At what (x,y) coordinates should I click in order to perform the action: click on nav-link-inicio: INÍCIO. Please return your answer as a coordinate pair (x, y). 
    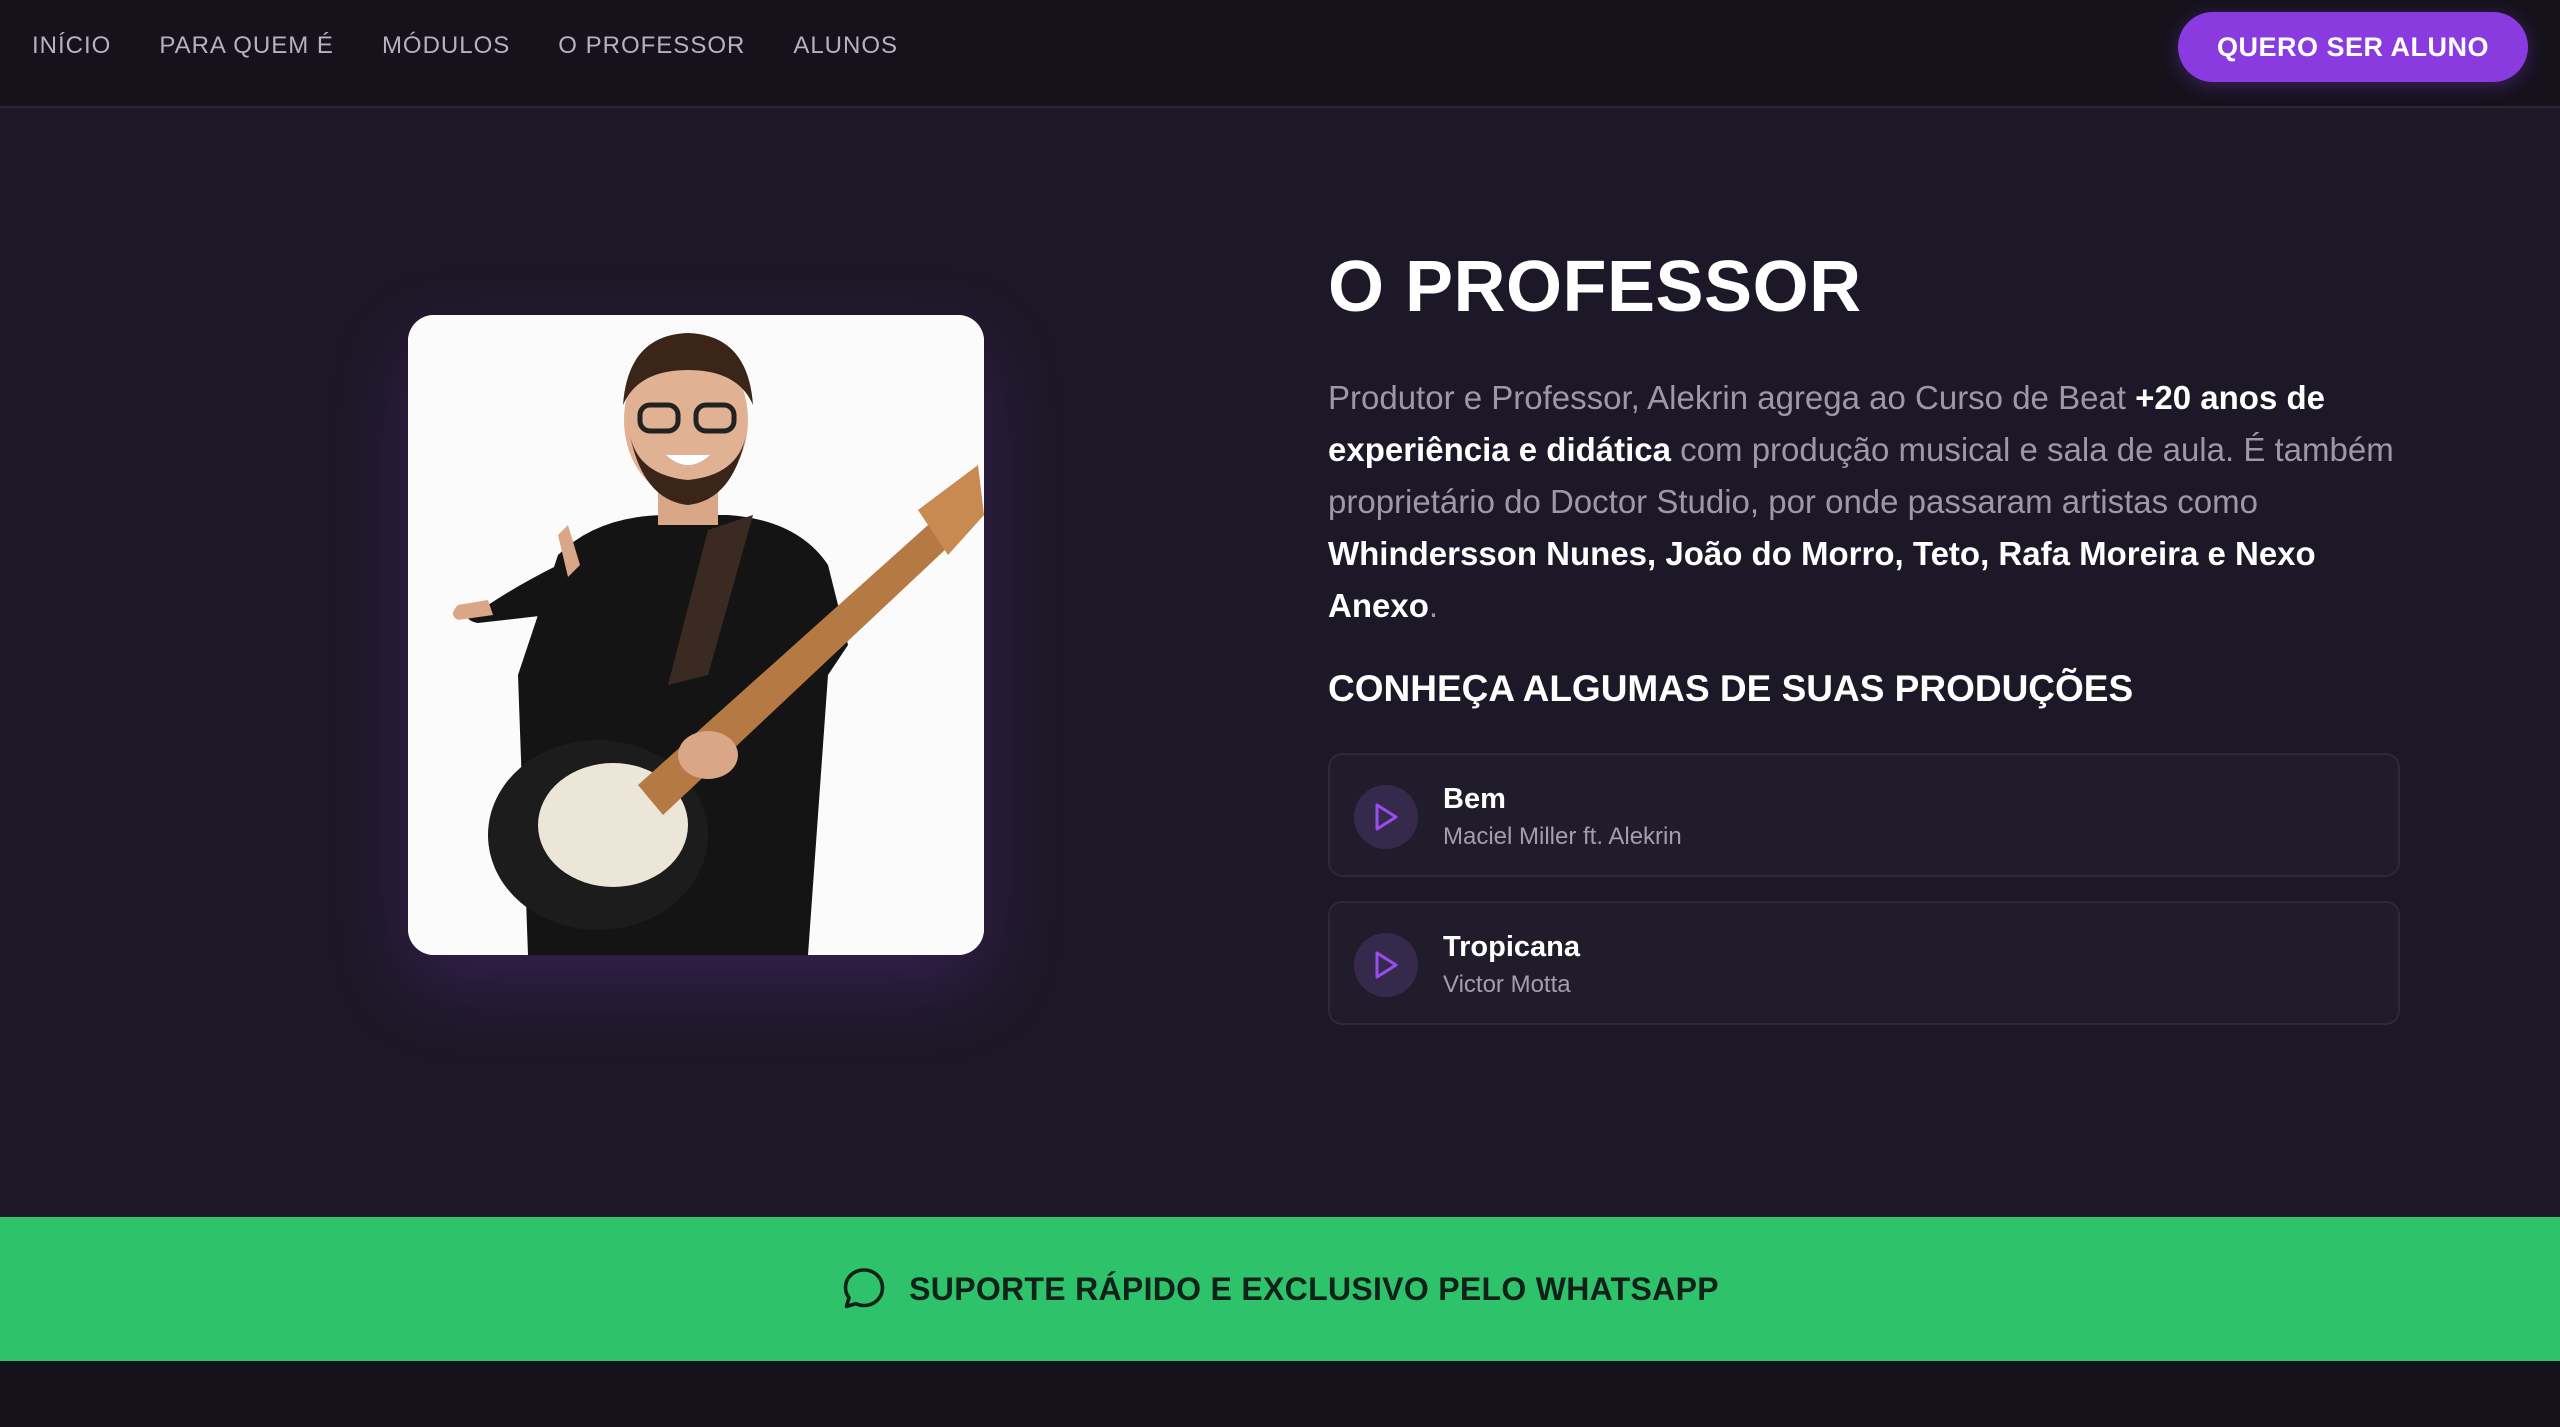
    Looking at the image, I should click on (71, 46).